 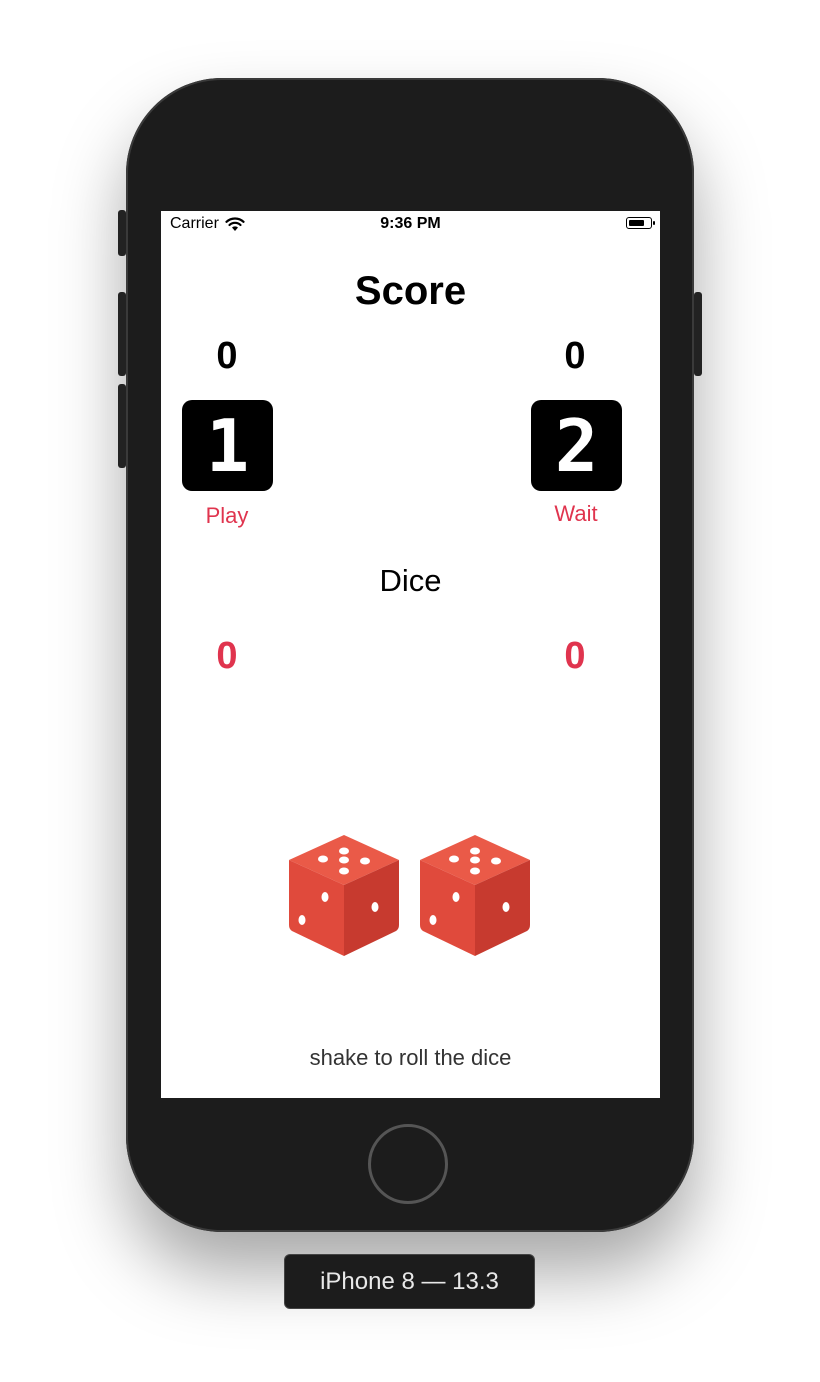 What do you see at coordinates (408, 1164) in the screenshot?
I see `home-button` at bounding box center [408, 1164].